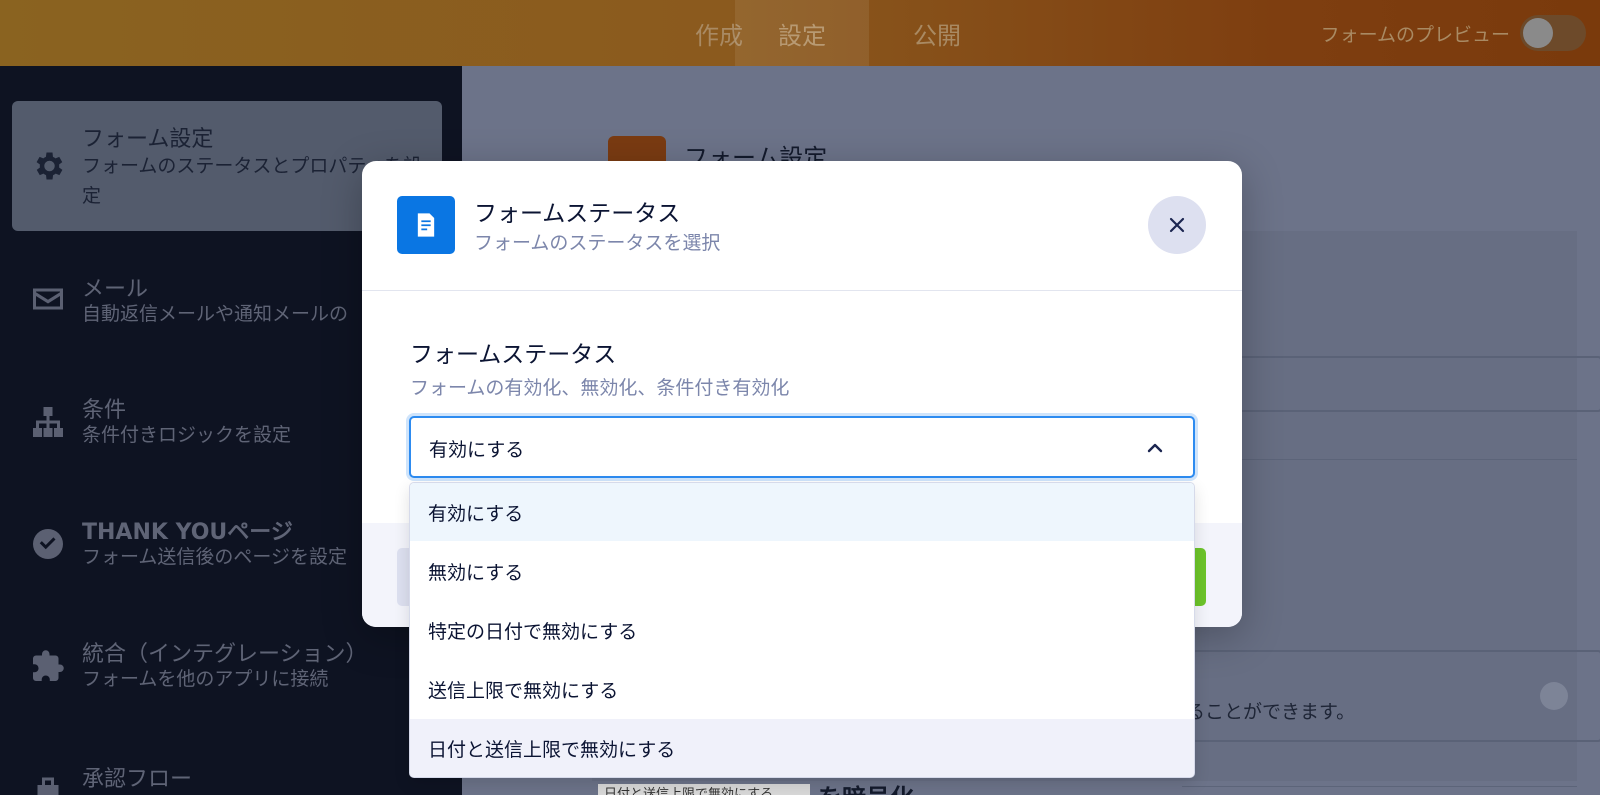 This screenshot has height=795, width=1600. Describe the element at coordinates (1415, 35) in the screenshot. I see `form-preview-label: フォームのプレビュー` at that location.